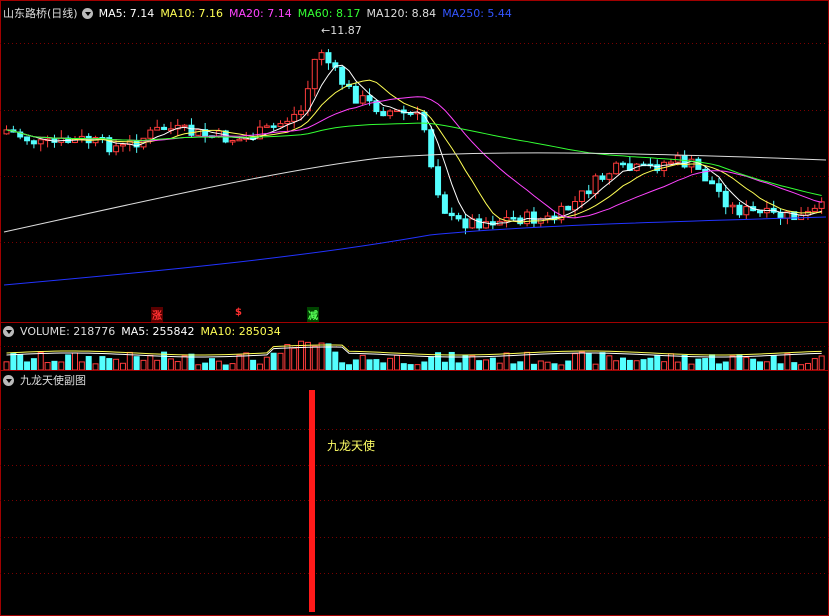 The image size is (829, 616). Describe the element at coordinates (53, 380) in the screenshot. I see `subchart-title: 九龙天使副图` at that location.